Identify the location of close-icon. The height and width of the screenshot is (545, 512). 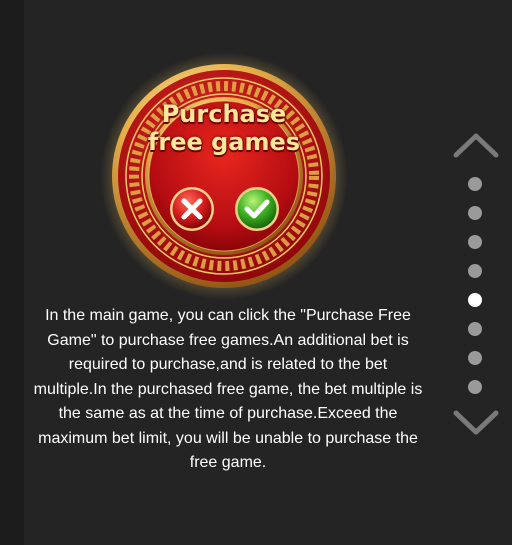
(192, 209).